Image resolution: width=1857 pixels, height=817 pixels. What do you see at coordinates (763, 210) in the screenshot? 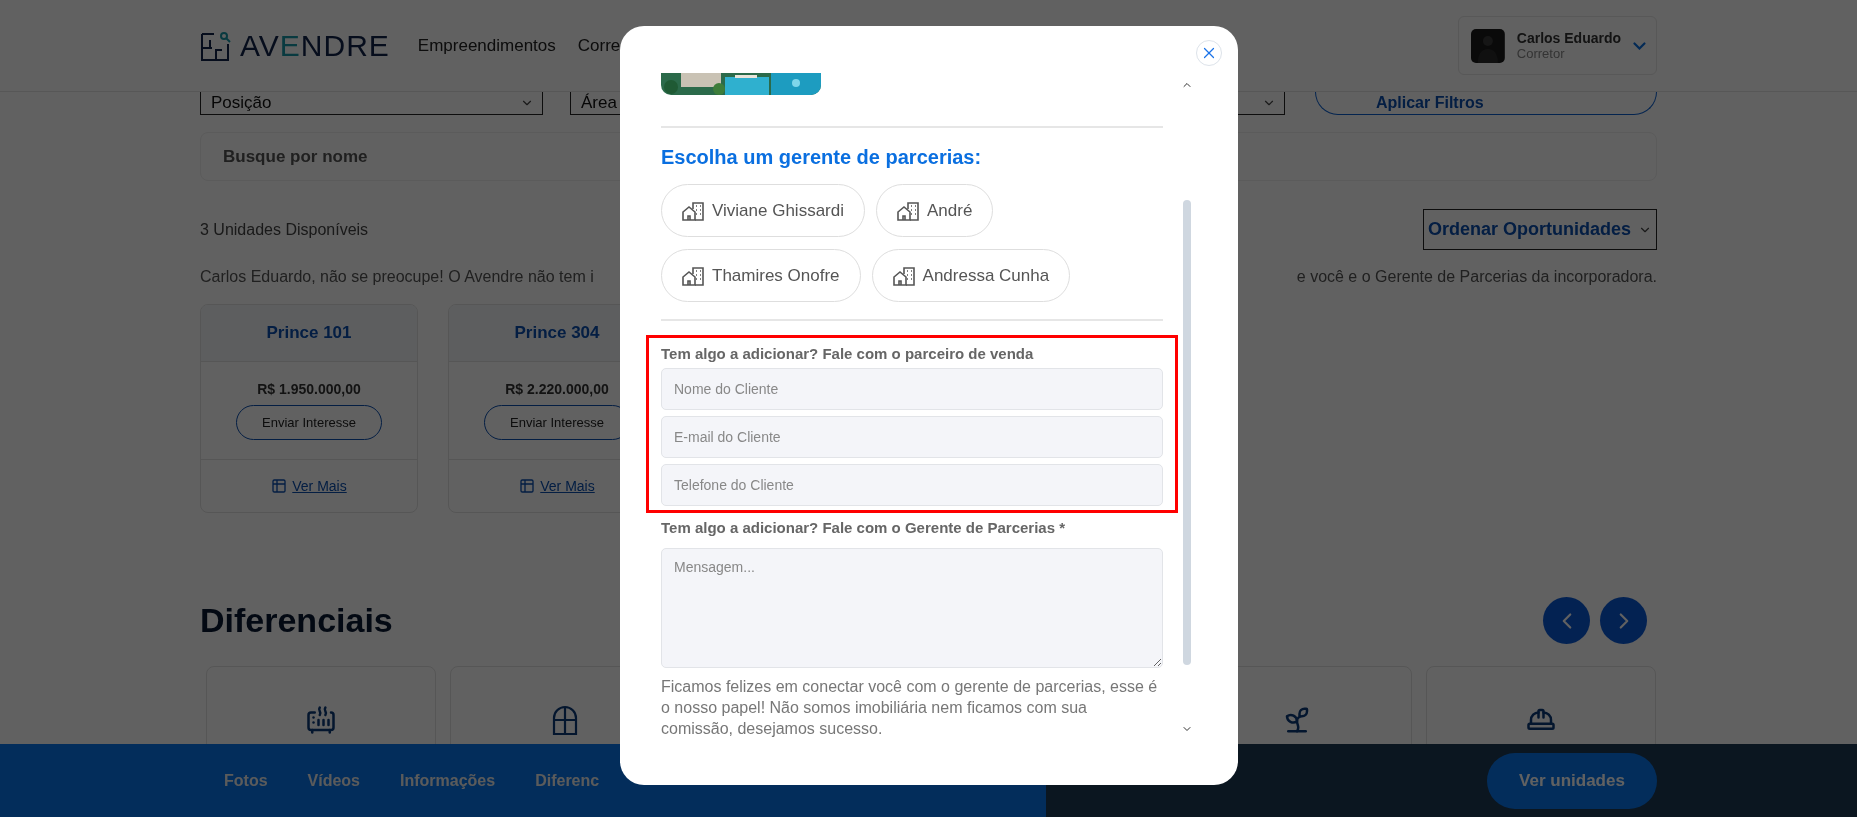
I see `manager-chip: Viviane Ghissardi` at bounding box center [763, 210].